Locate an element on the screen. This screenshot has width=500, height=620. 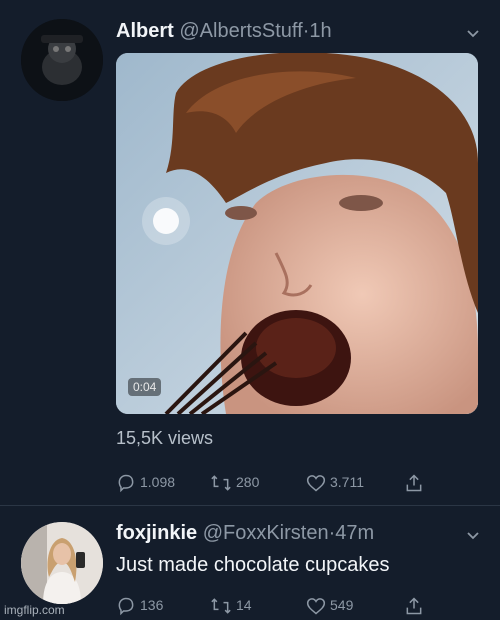
watermark: imgflip.com is located at coordinates (34, 610).